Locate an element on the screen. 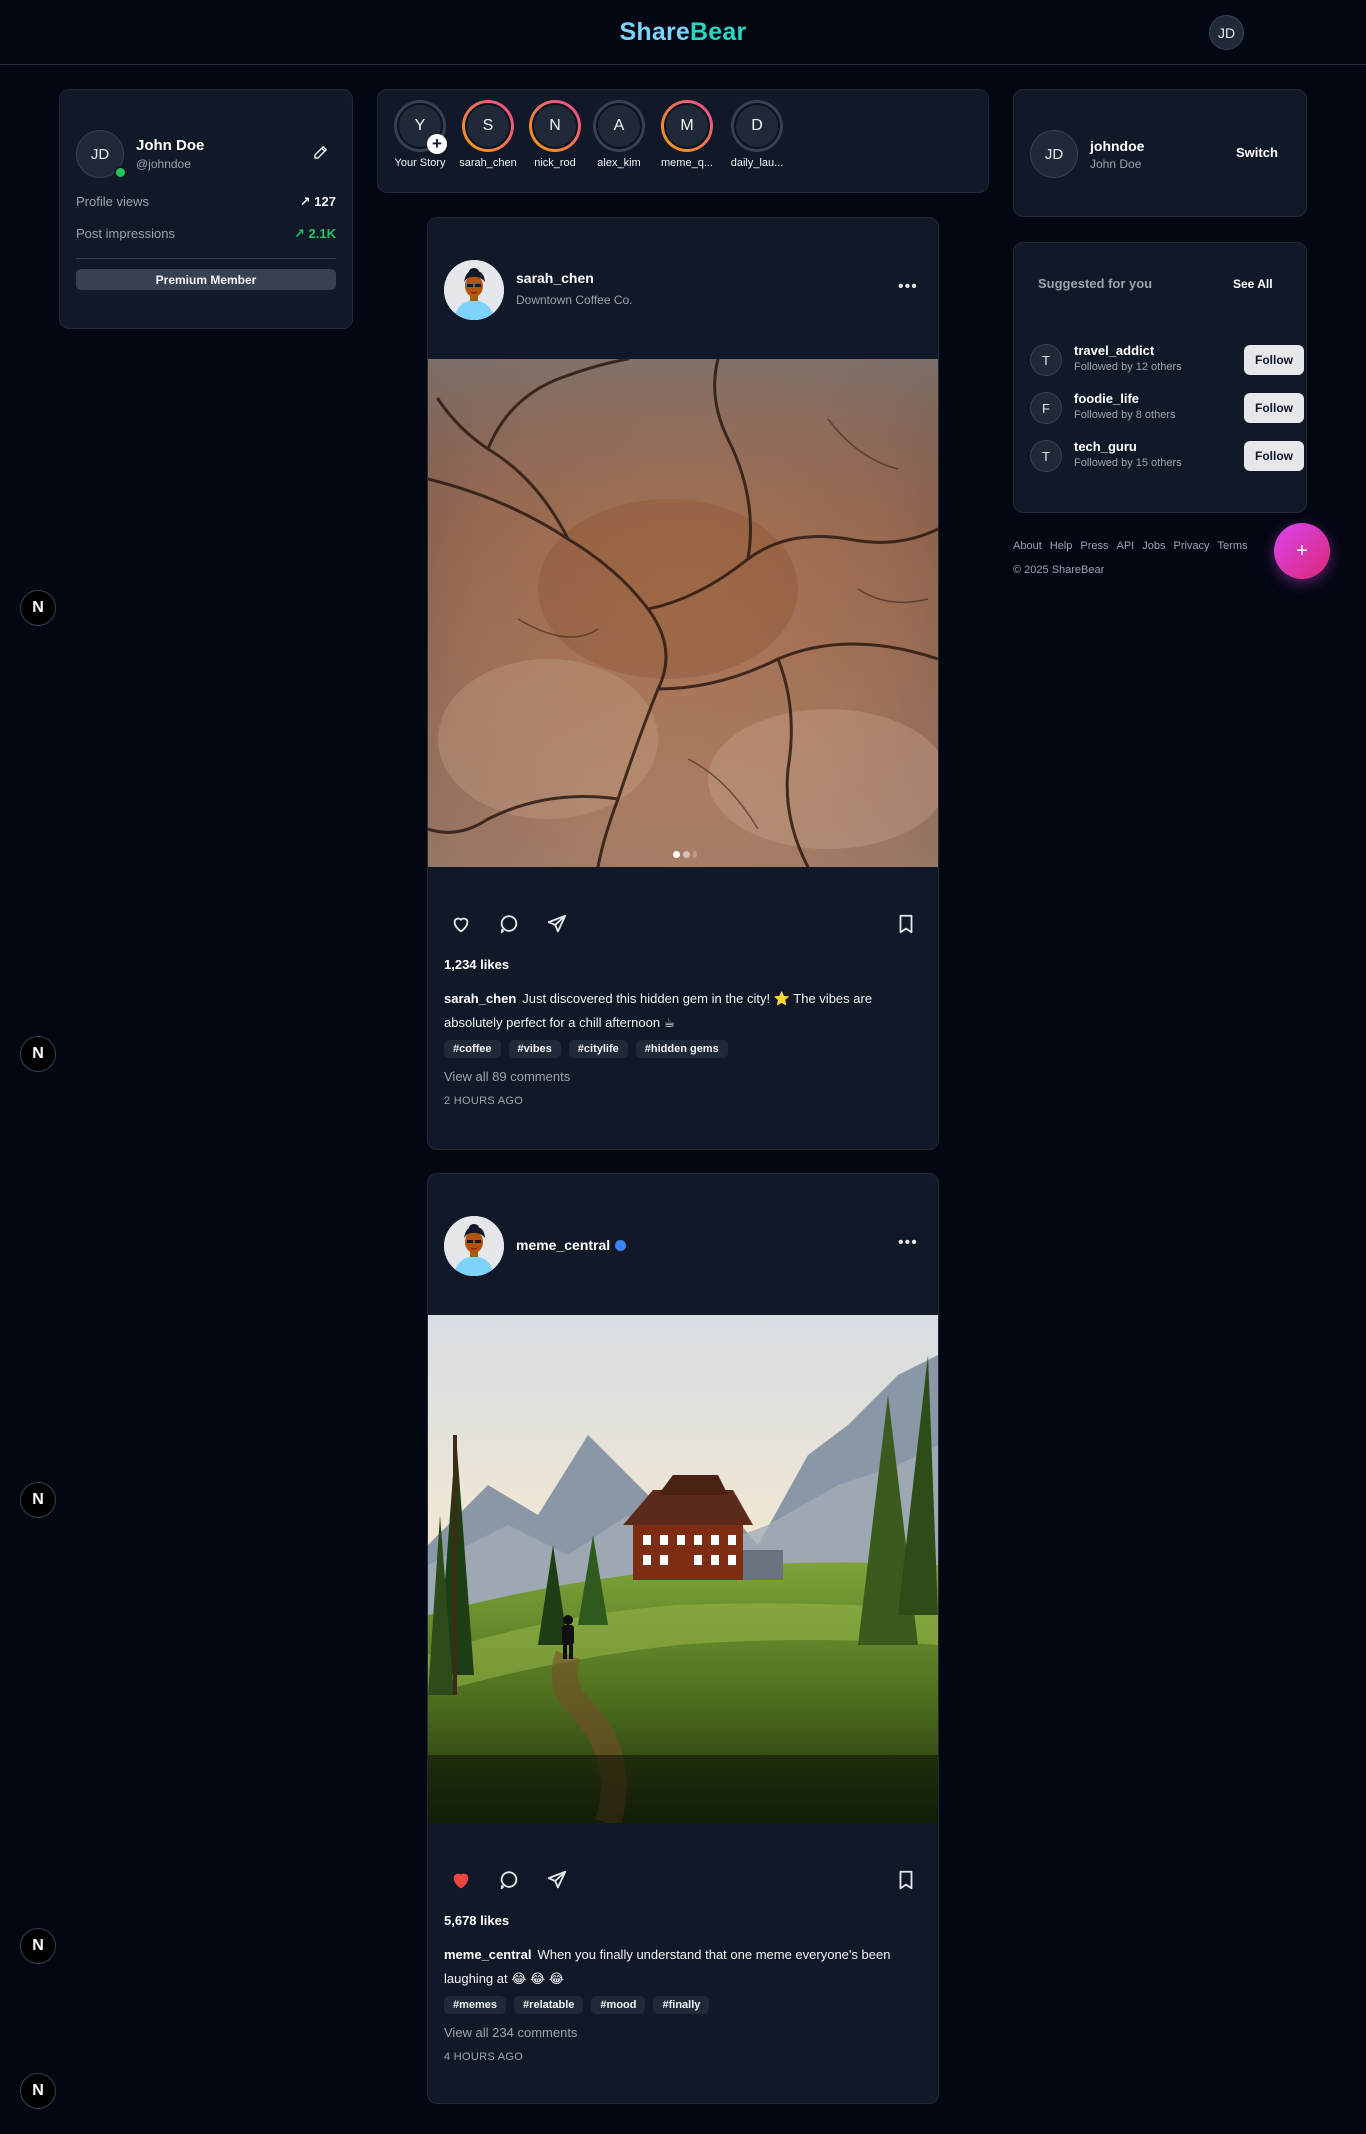 Image resolution: width=1366 pixels, height=2134 pixels. stat-profile-views: Profile views ↗ 127 is located at coordinates (206, 201).